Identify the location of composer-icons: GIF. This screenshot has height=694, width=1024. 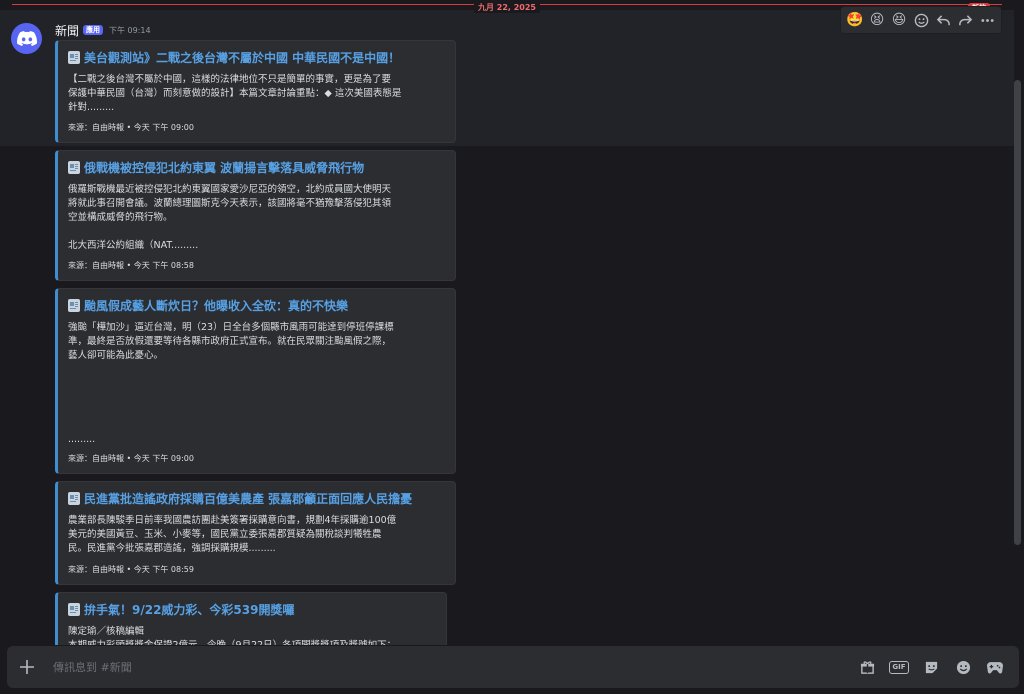
(938, 667).